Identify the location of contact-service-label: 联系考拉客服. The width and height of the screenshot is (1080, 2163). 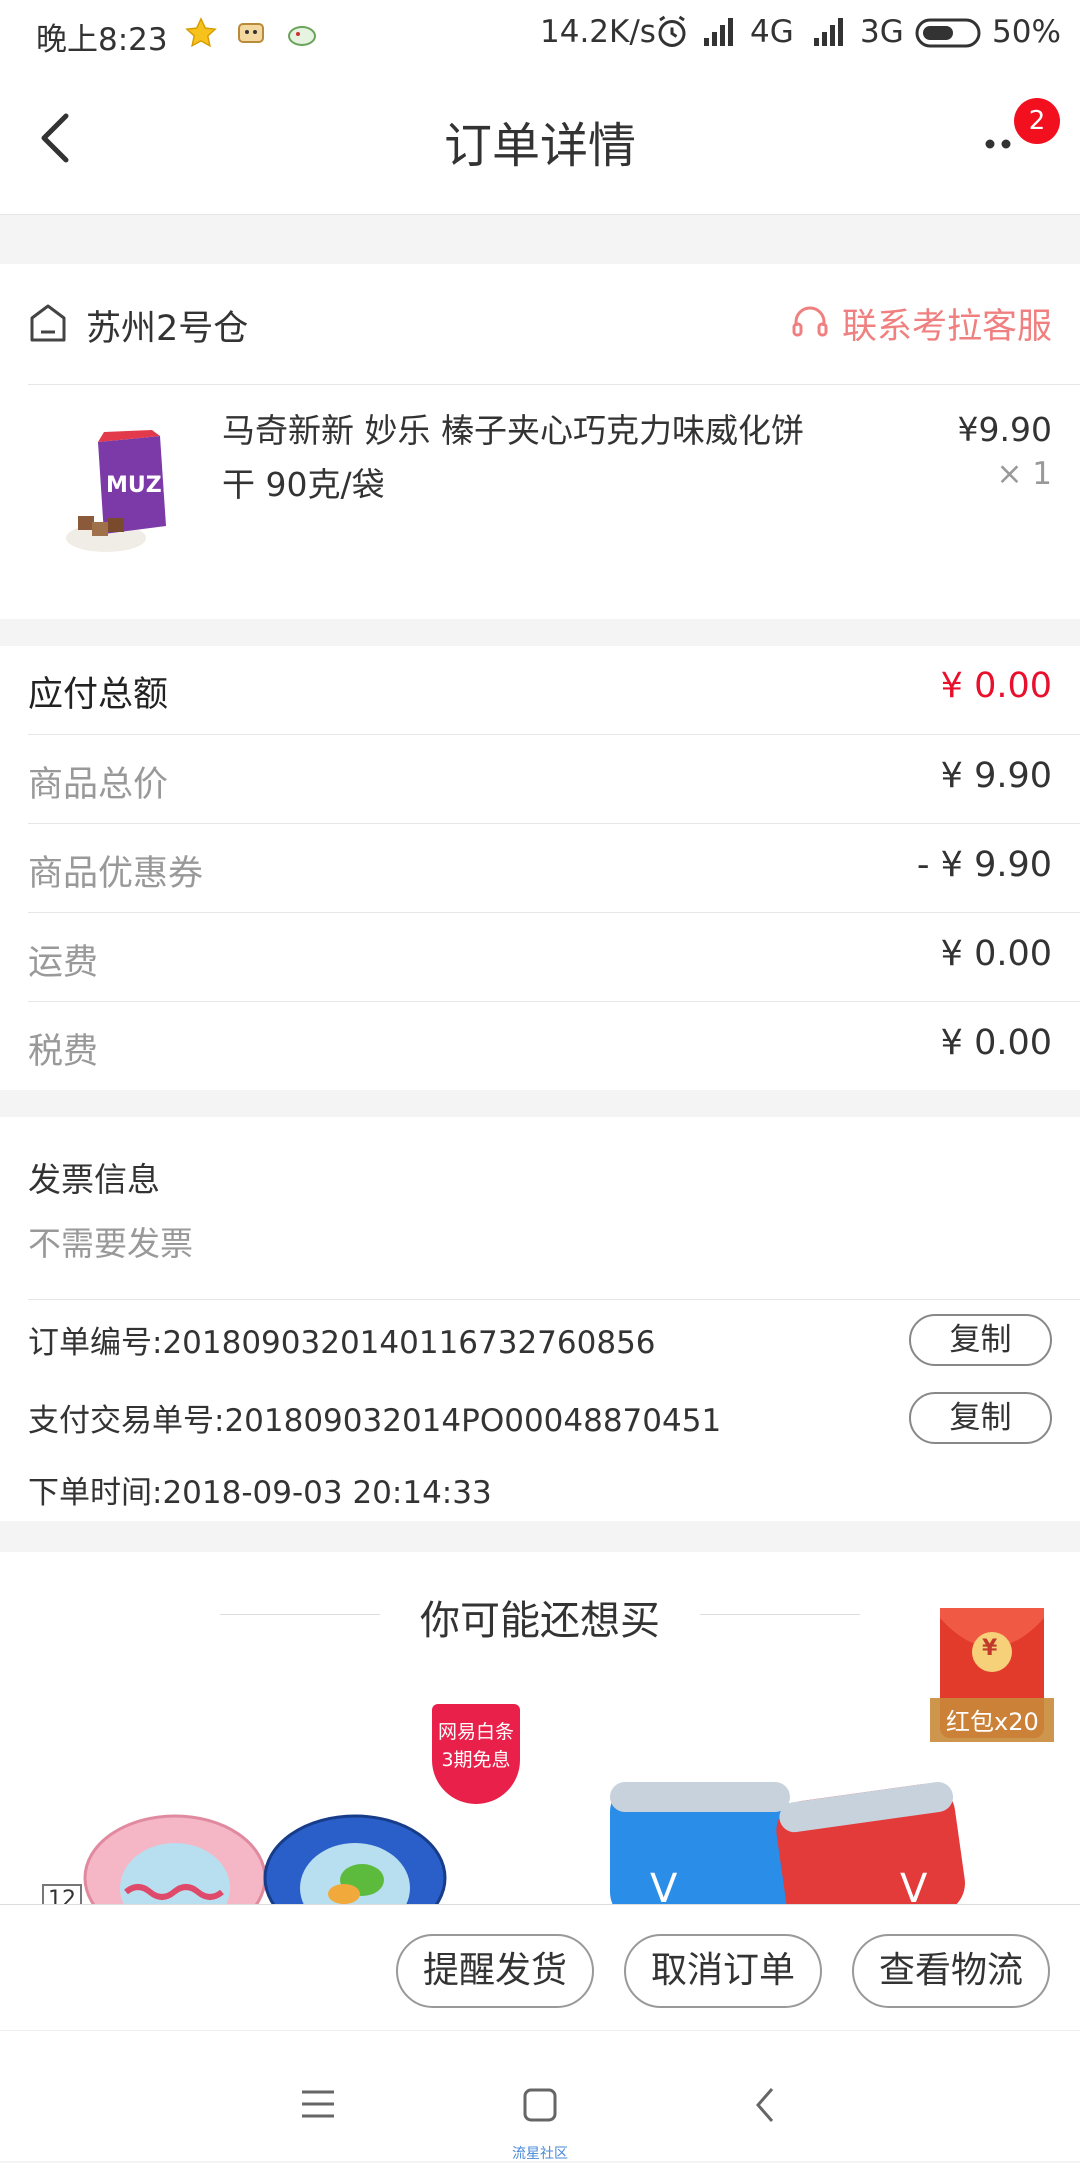
(946, 327).